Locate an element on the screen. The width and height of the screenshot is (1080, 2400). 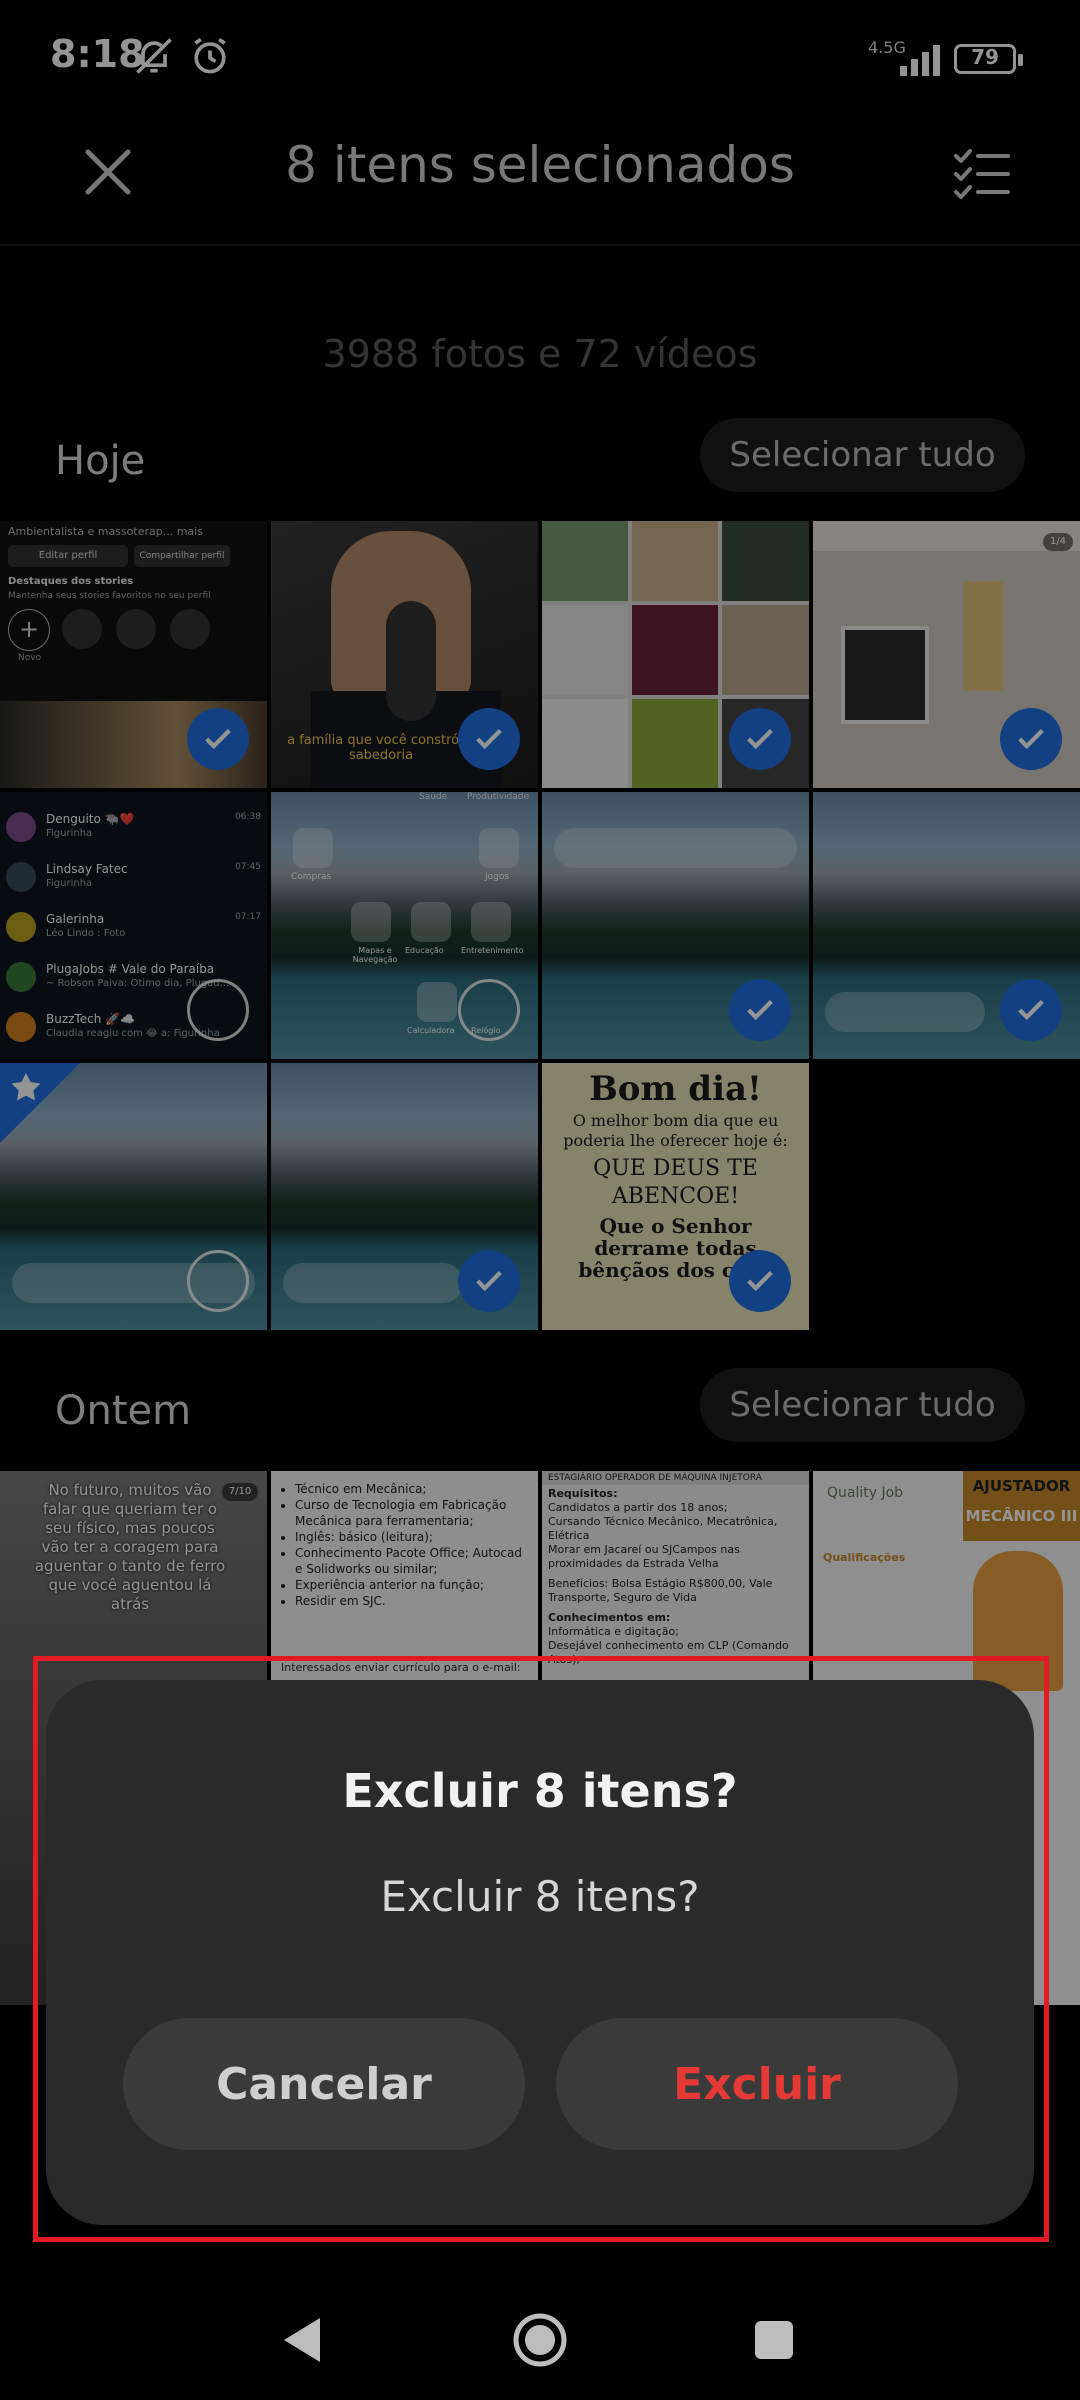
back-icon is located at coordinates (302, 2340).